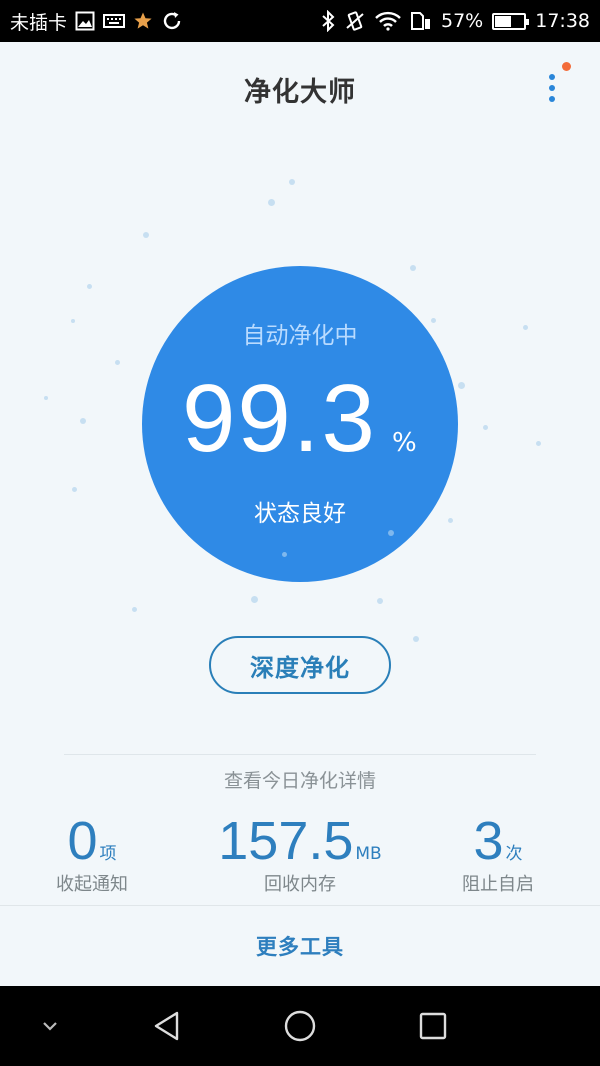 This screenshot has height=1066, width=600. What do you see at coordinates (503, 21) in the screenshot?
I see `battery-level` at bounding box center [503, 21].